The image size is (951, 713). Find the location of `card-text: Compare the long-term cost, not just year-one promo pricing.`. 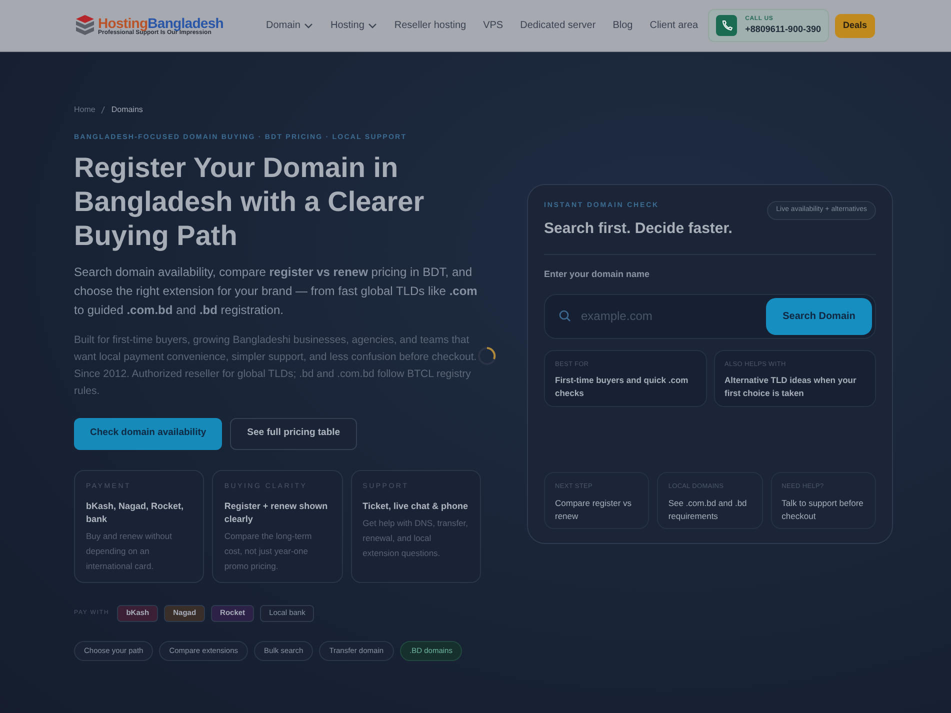

card-text: Compare the long-term cost, not just year-one promo pricing. is located at coordinates (268, 551).